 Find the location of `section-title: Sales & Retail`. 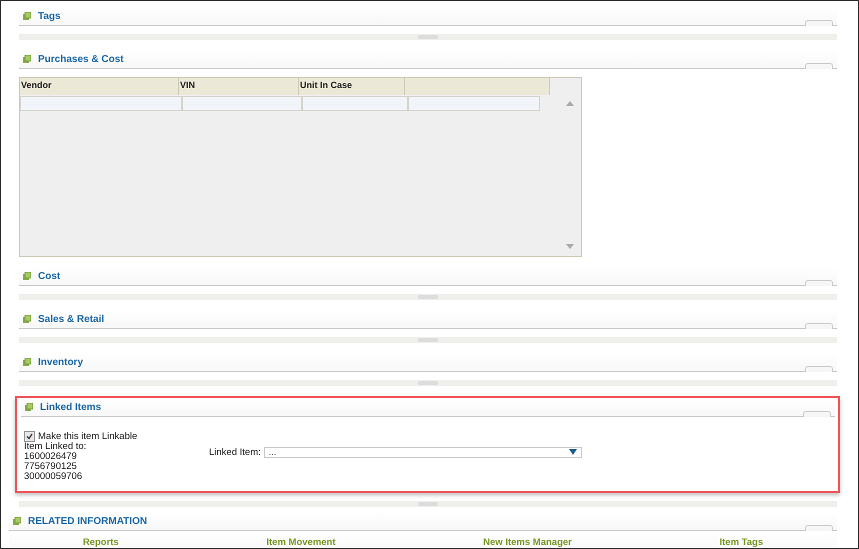

section-title: Sales & Retail is located at coordinates (71, 319).